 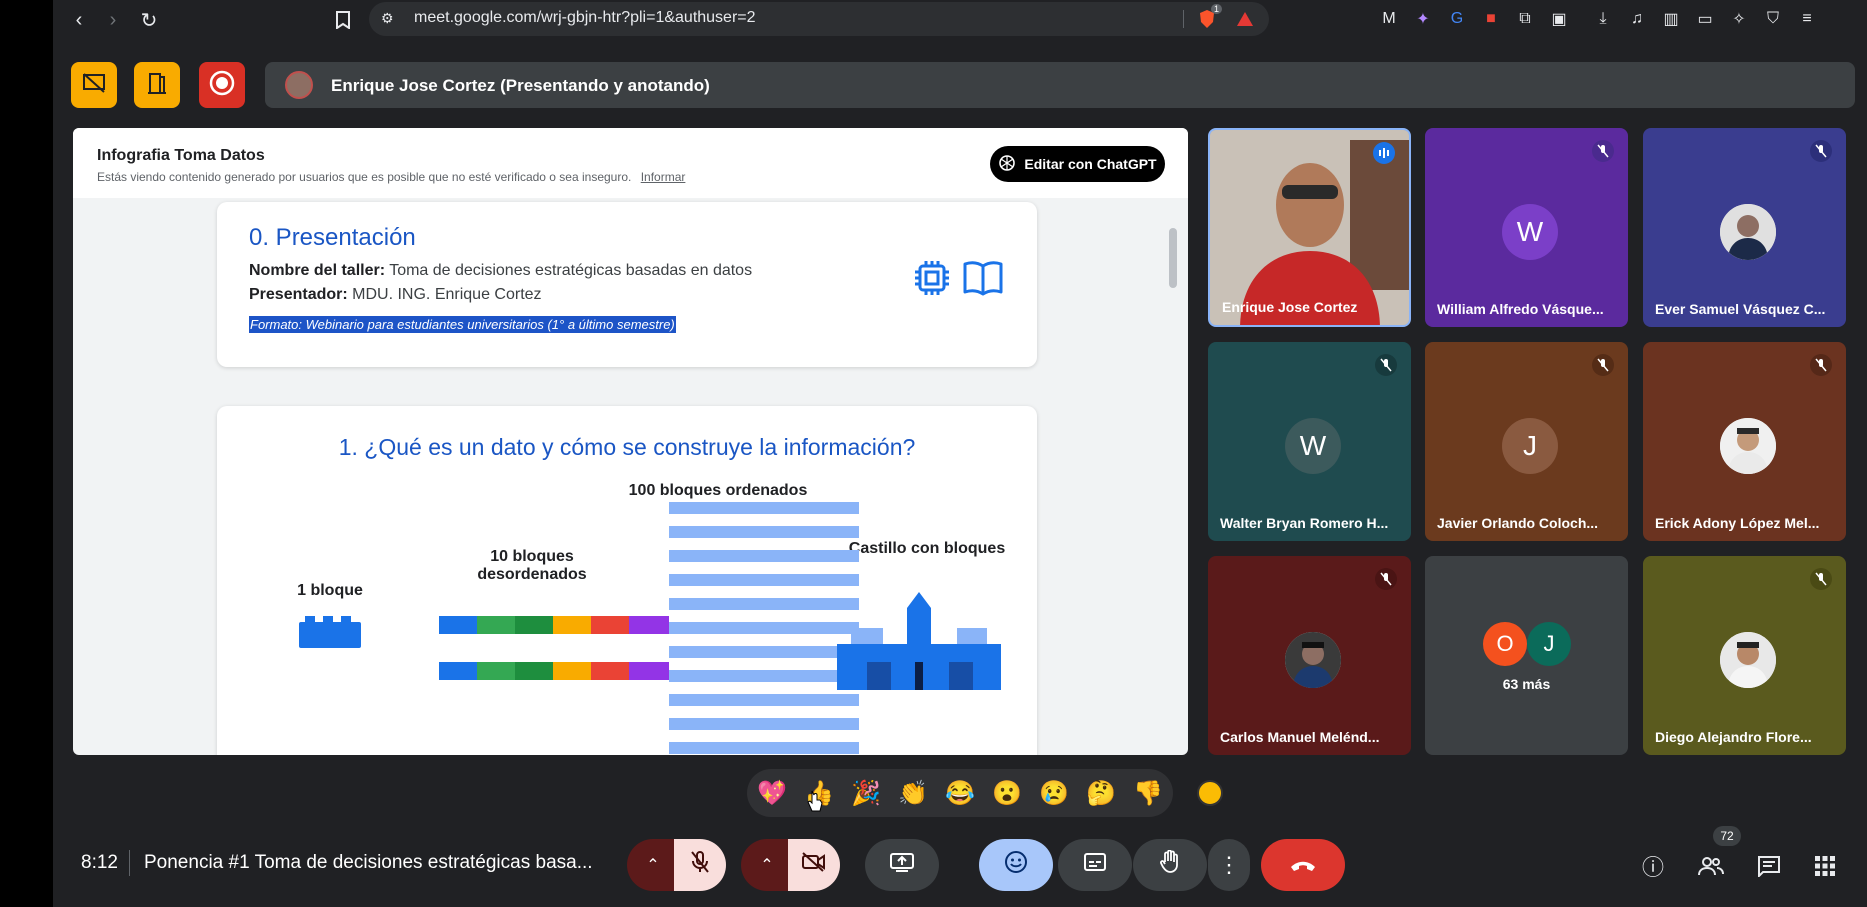 I want to click on mouse-cursor-icon, so click(x=815, y=803).